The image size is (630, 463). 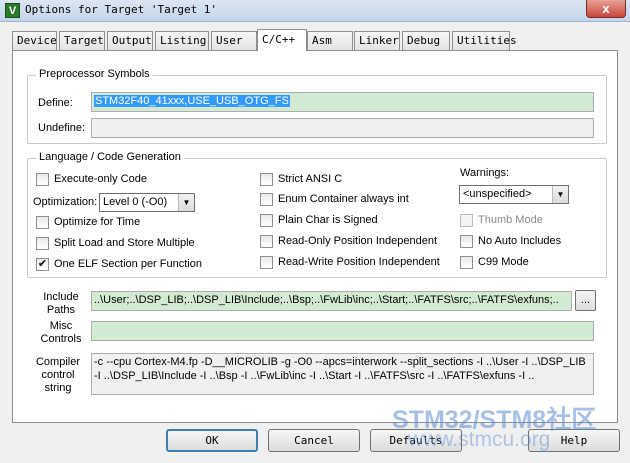 I want to click on rw-position-label: Read-Write Position Independent, so click(x=359, y=262).